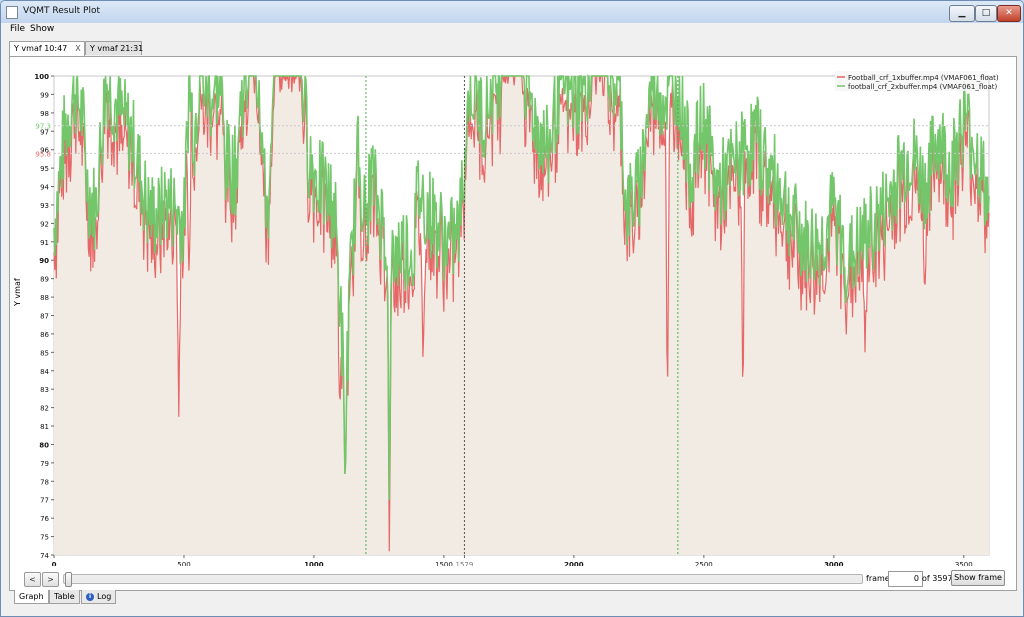 The image size is (1024, 617). I want to click on app-icon, so click(12, 12).